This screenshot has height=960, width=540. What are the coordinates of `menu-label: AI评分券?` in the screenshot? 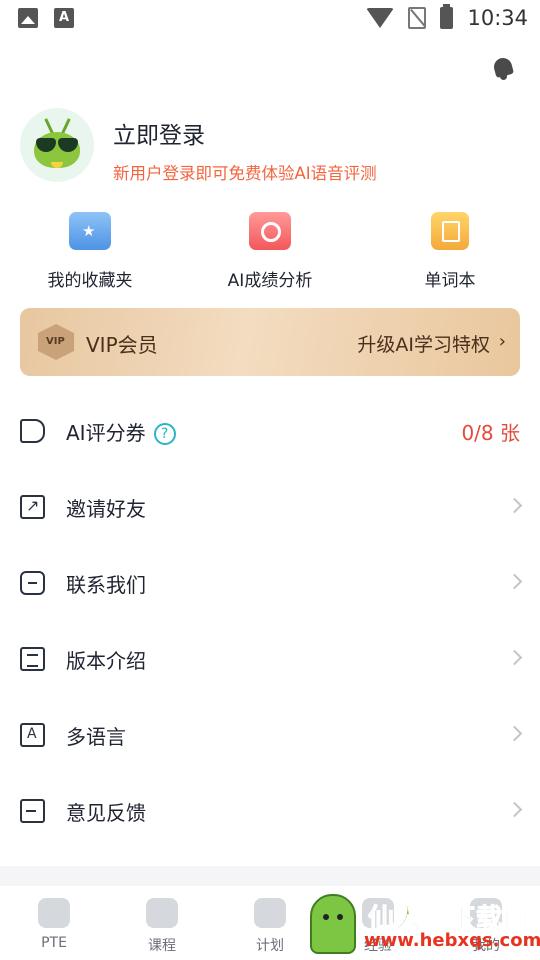 It's located at (121, 431).